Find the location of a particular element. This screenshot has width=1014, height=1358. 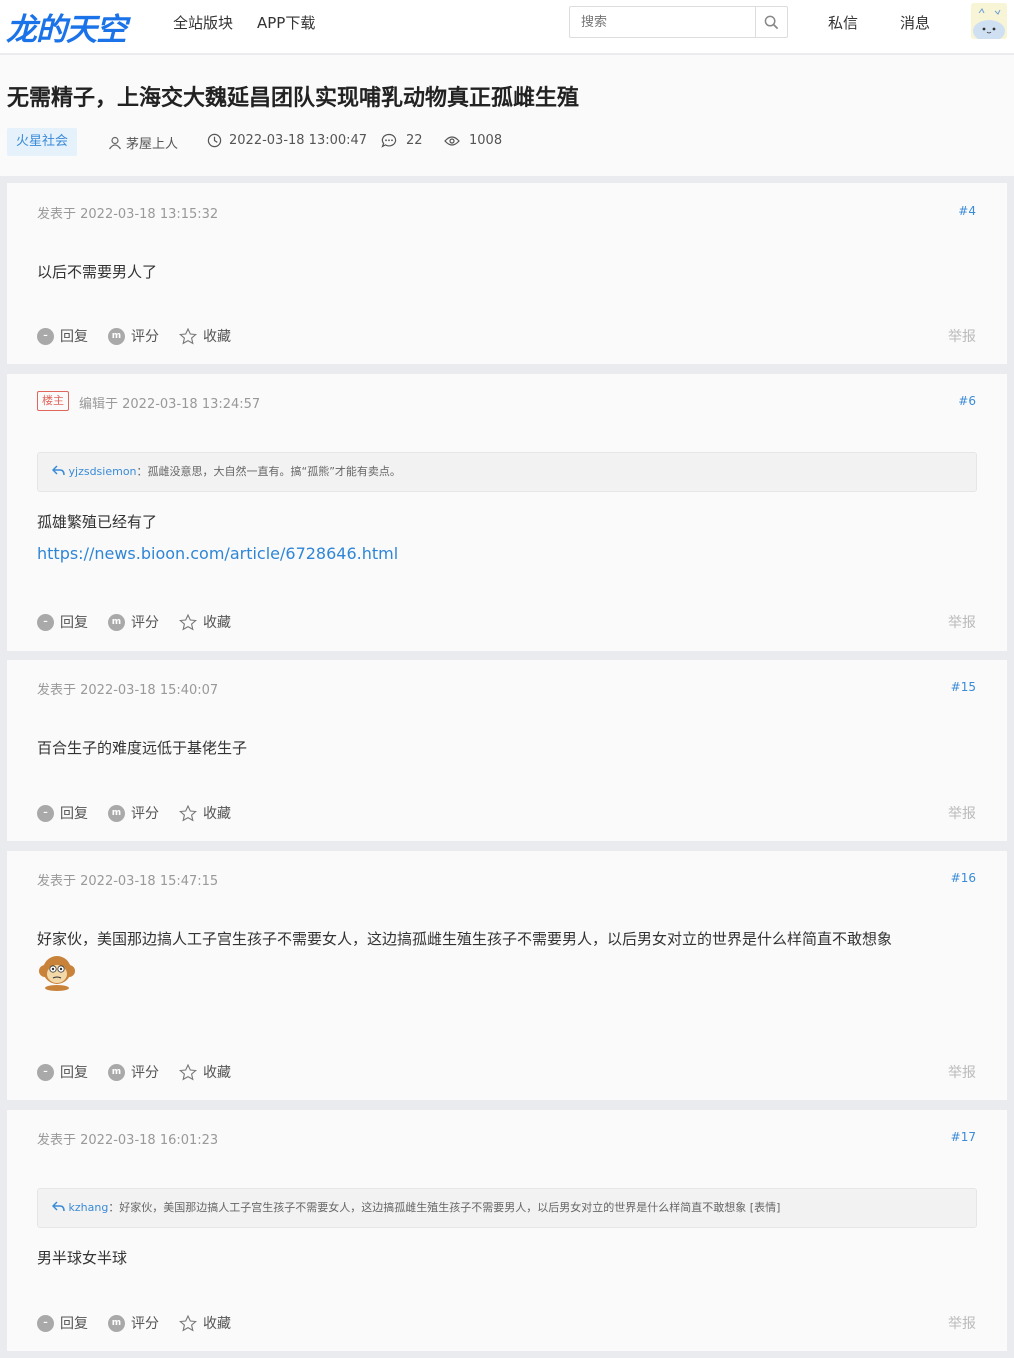

floor-number: #17 is located at coordinates (963, 1137).